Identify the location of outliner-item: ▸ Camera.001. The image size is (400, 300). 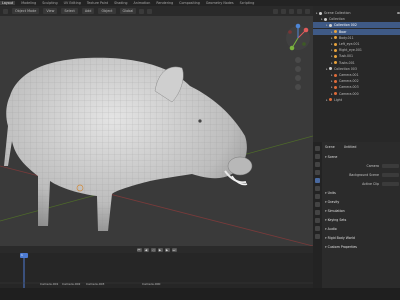
(356, 75).